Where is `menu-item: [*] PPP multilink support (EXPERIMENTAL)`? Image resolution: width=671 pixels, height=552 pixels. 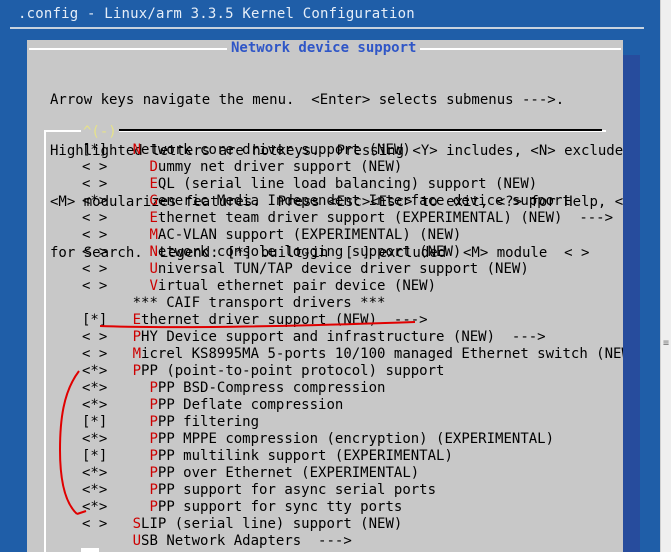
menu-item: [*] PPP multilink support (EXPERIMENTAL) is located at coordinates (267, 456).